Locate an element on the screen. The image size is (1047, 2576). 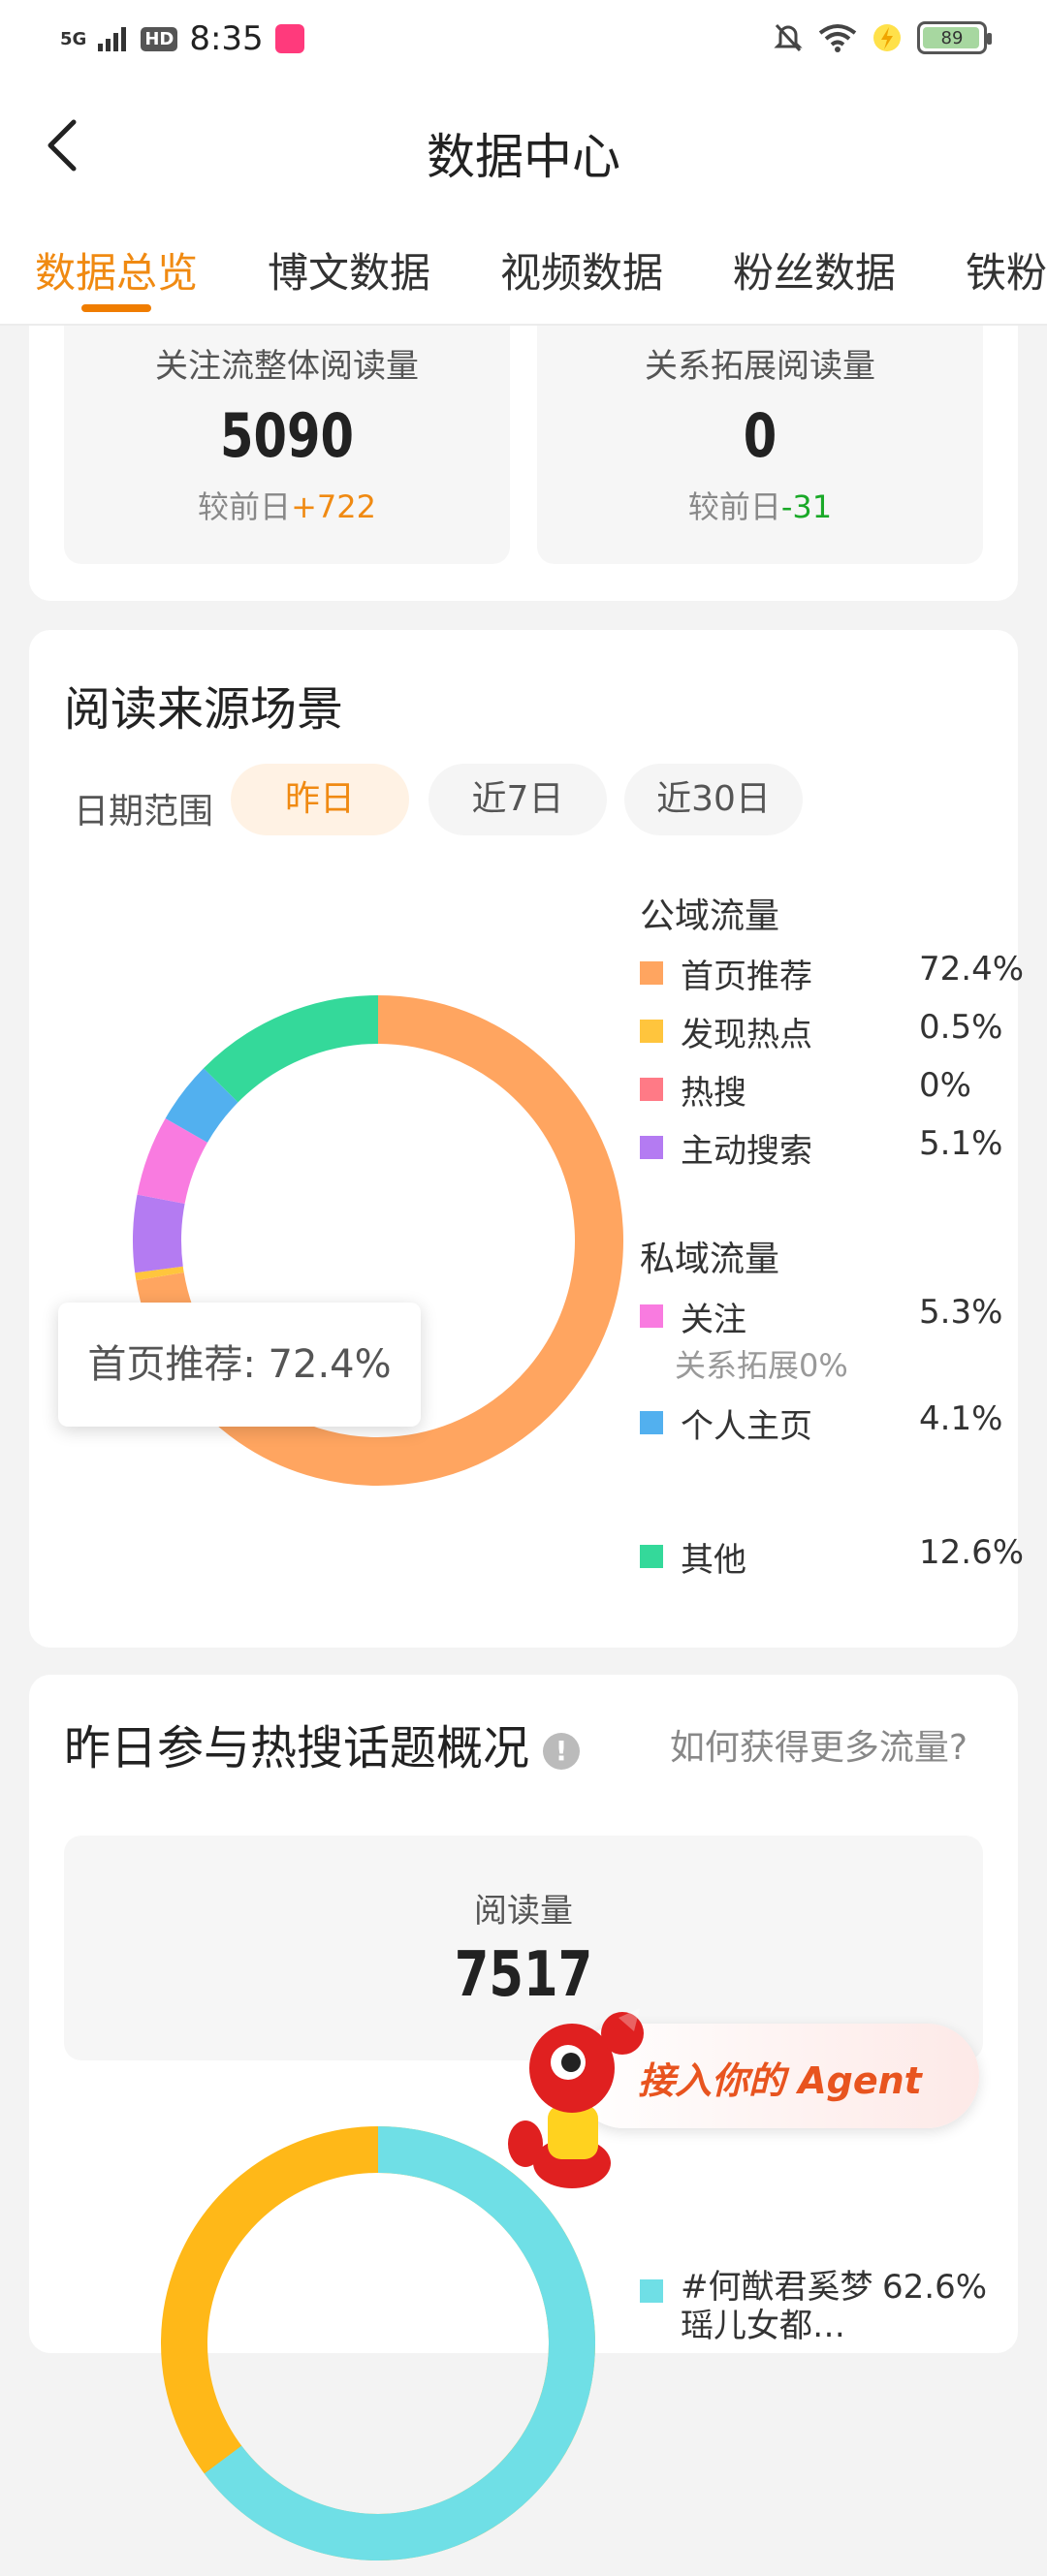
public-traffic-heading: 公域流量 is located at coordinates (710, 916).